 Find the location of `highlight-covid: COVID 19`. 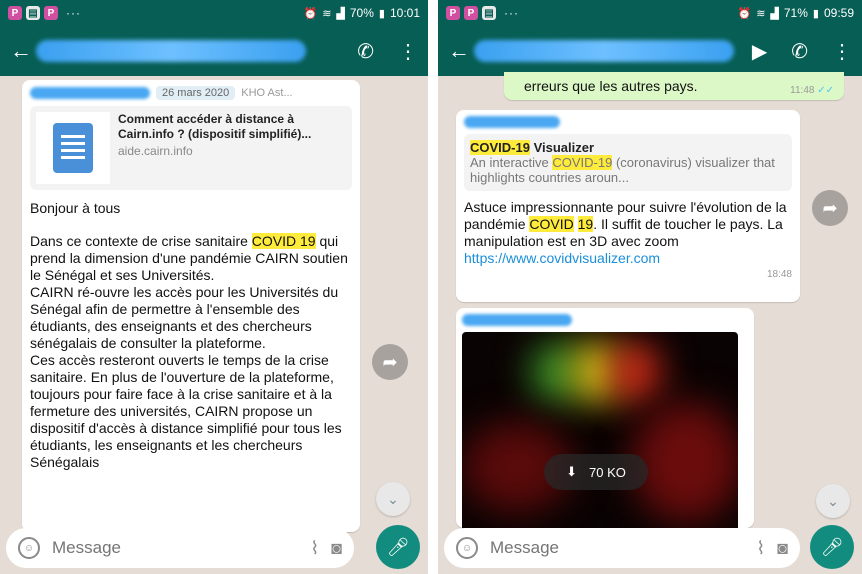

highlight-covid: COVID 19 is located at coordinates (283, 241).